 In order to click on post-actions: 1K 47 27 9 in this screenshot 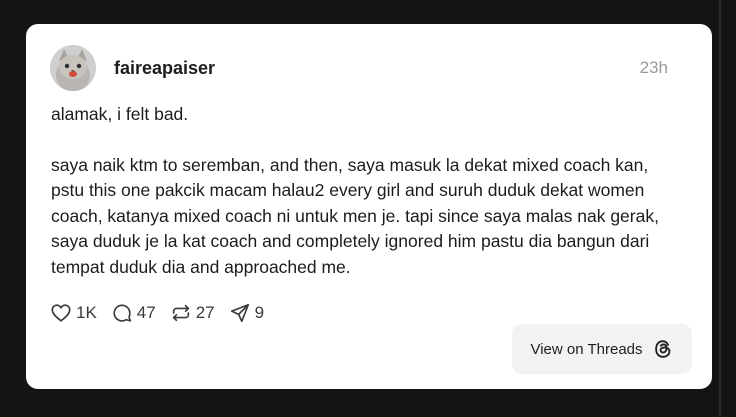, I will do `click(164, 313)`.